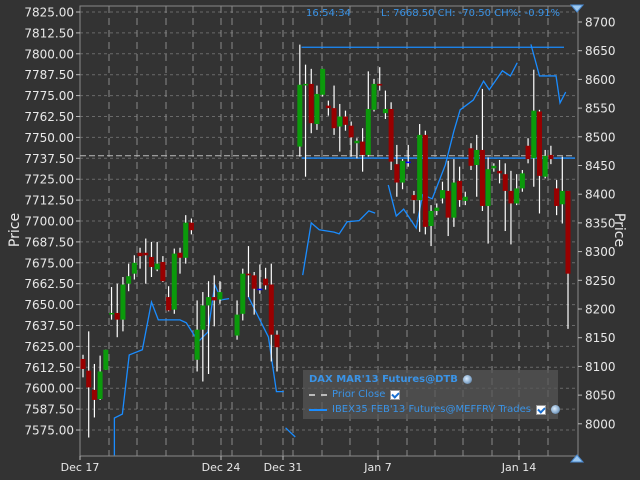 The image size is (640, 480). What do you see at coordinates (395, 394) in the screenshot?
I see `prior-close-checkbox` at bounding box center [395, 394].